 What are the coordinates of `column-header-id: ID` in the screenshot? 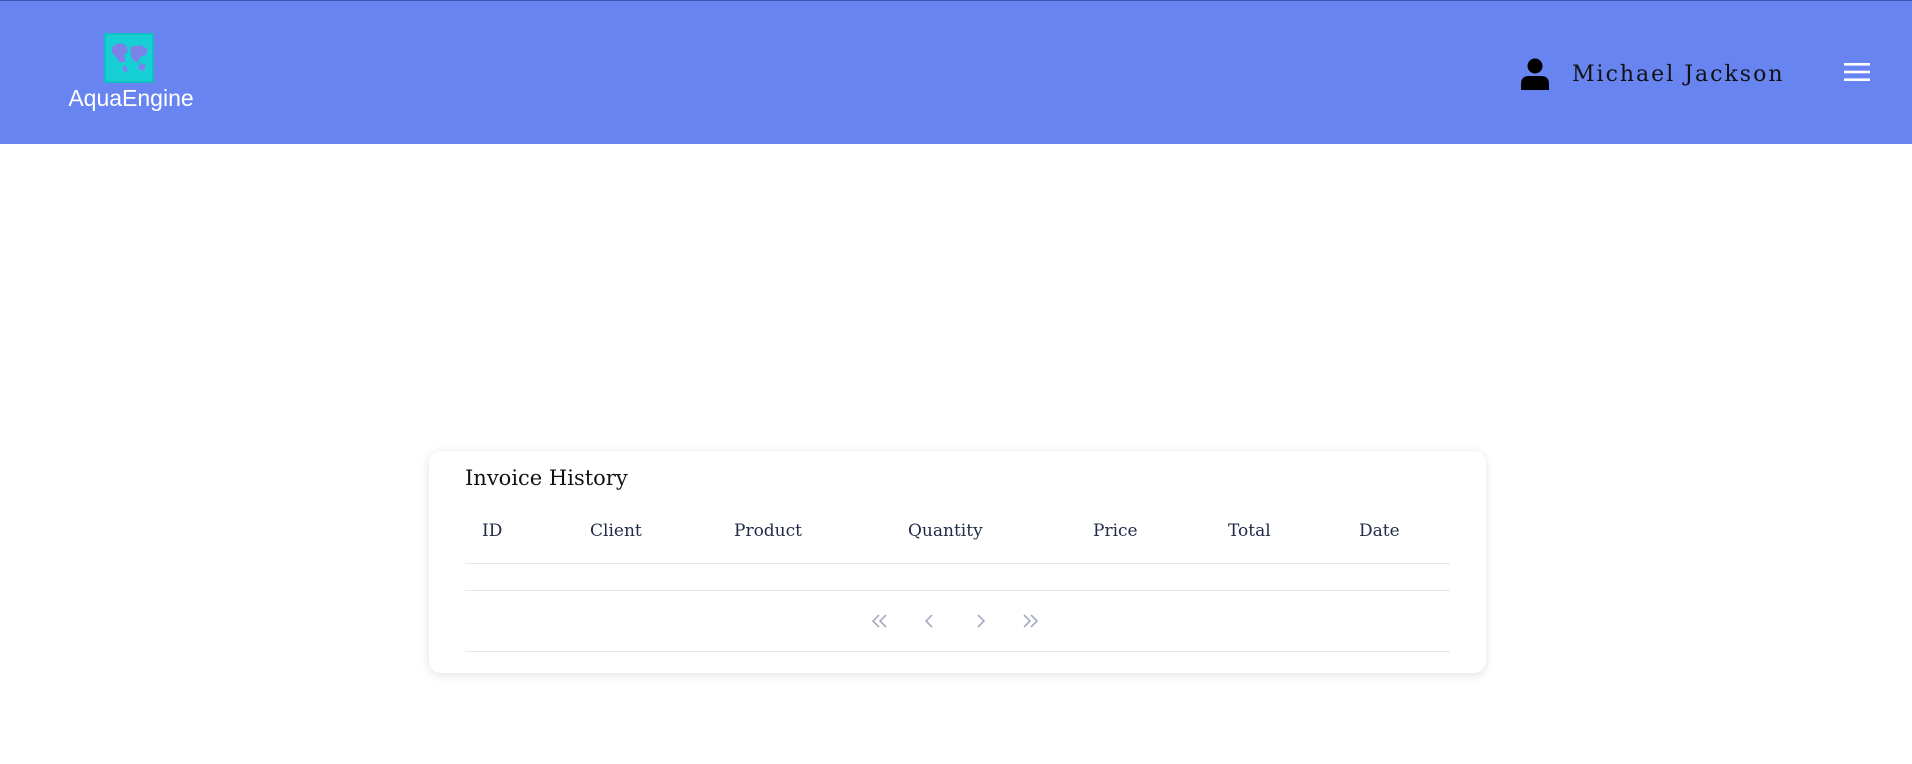 It's located at (492, 531).